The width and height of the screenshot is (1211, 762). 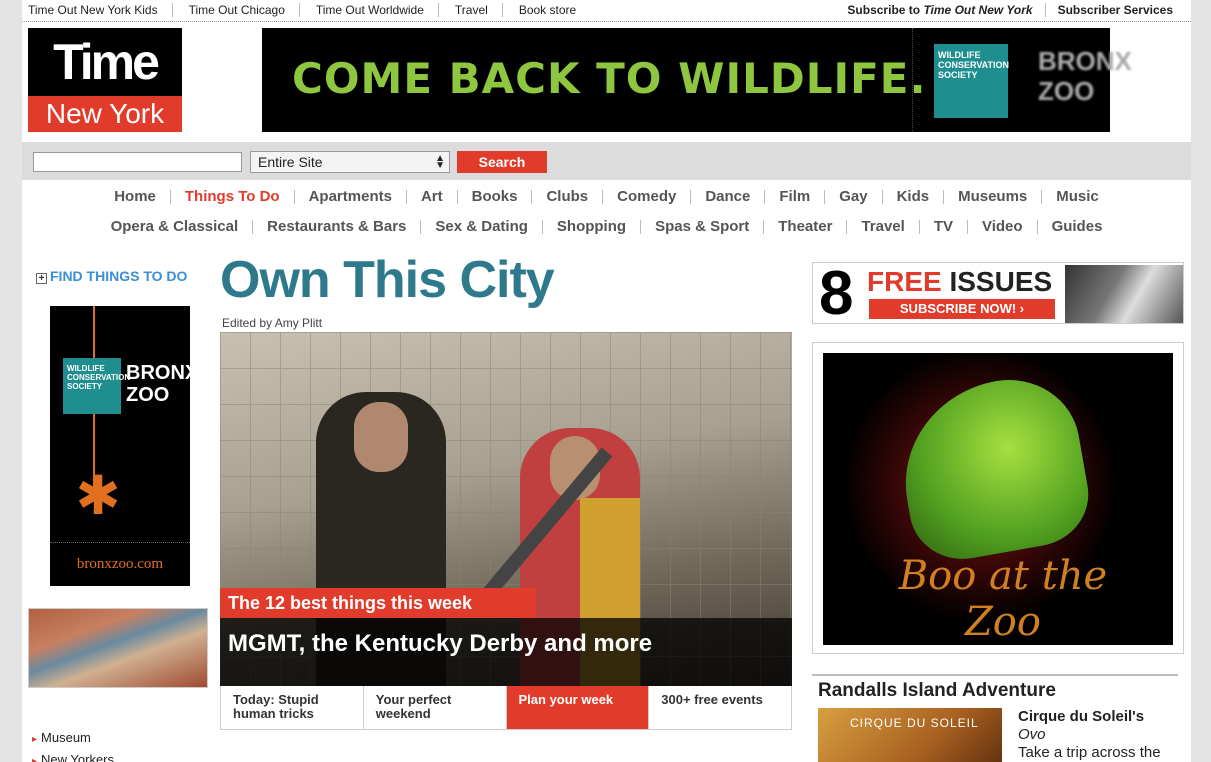 What do you see at coordinates (387, 280) in the screenshot?
I see `page-title: Own This City` at bounding box center [387, 280].